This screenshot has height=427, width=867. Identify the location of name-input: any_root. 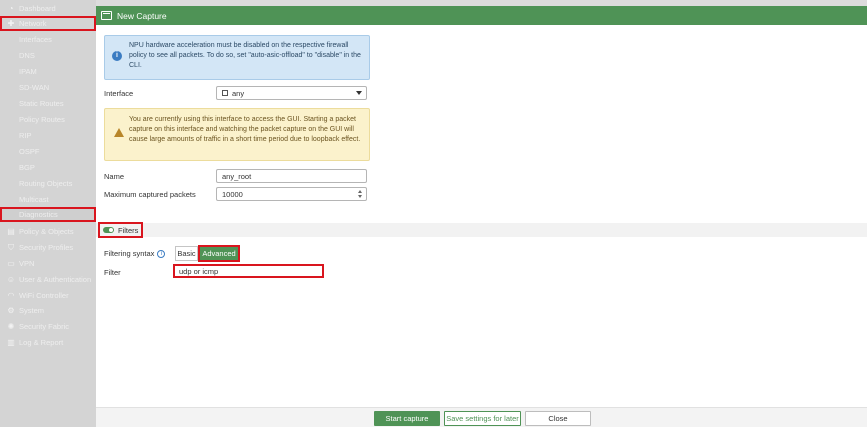
(291, 176).